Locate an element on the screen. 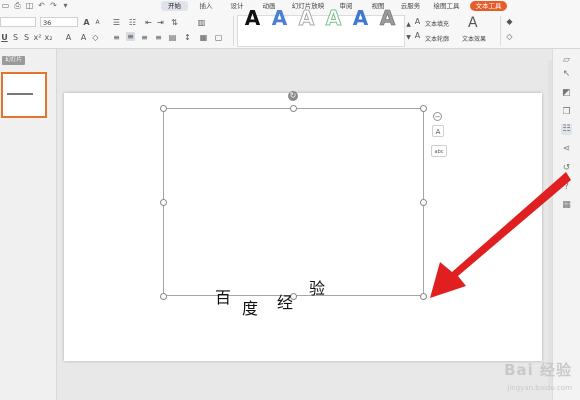 The width and height of the screenshot is (580, 400). watermark-logo: Bai 经验 is located at coordinates (538, 370).